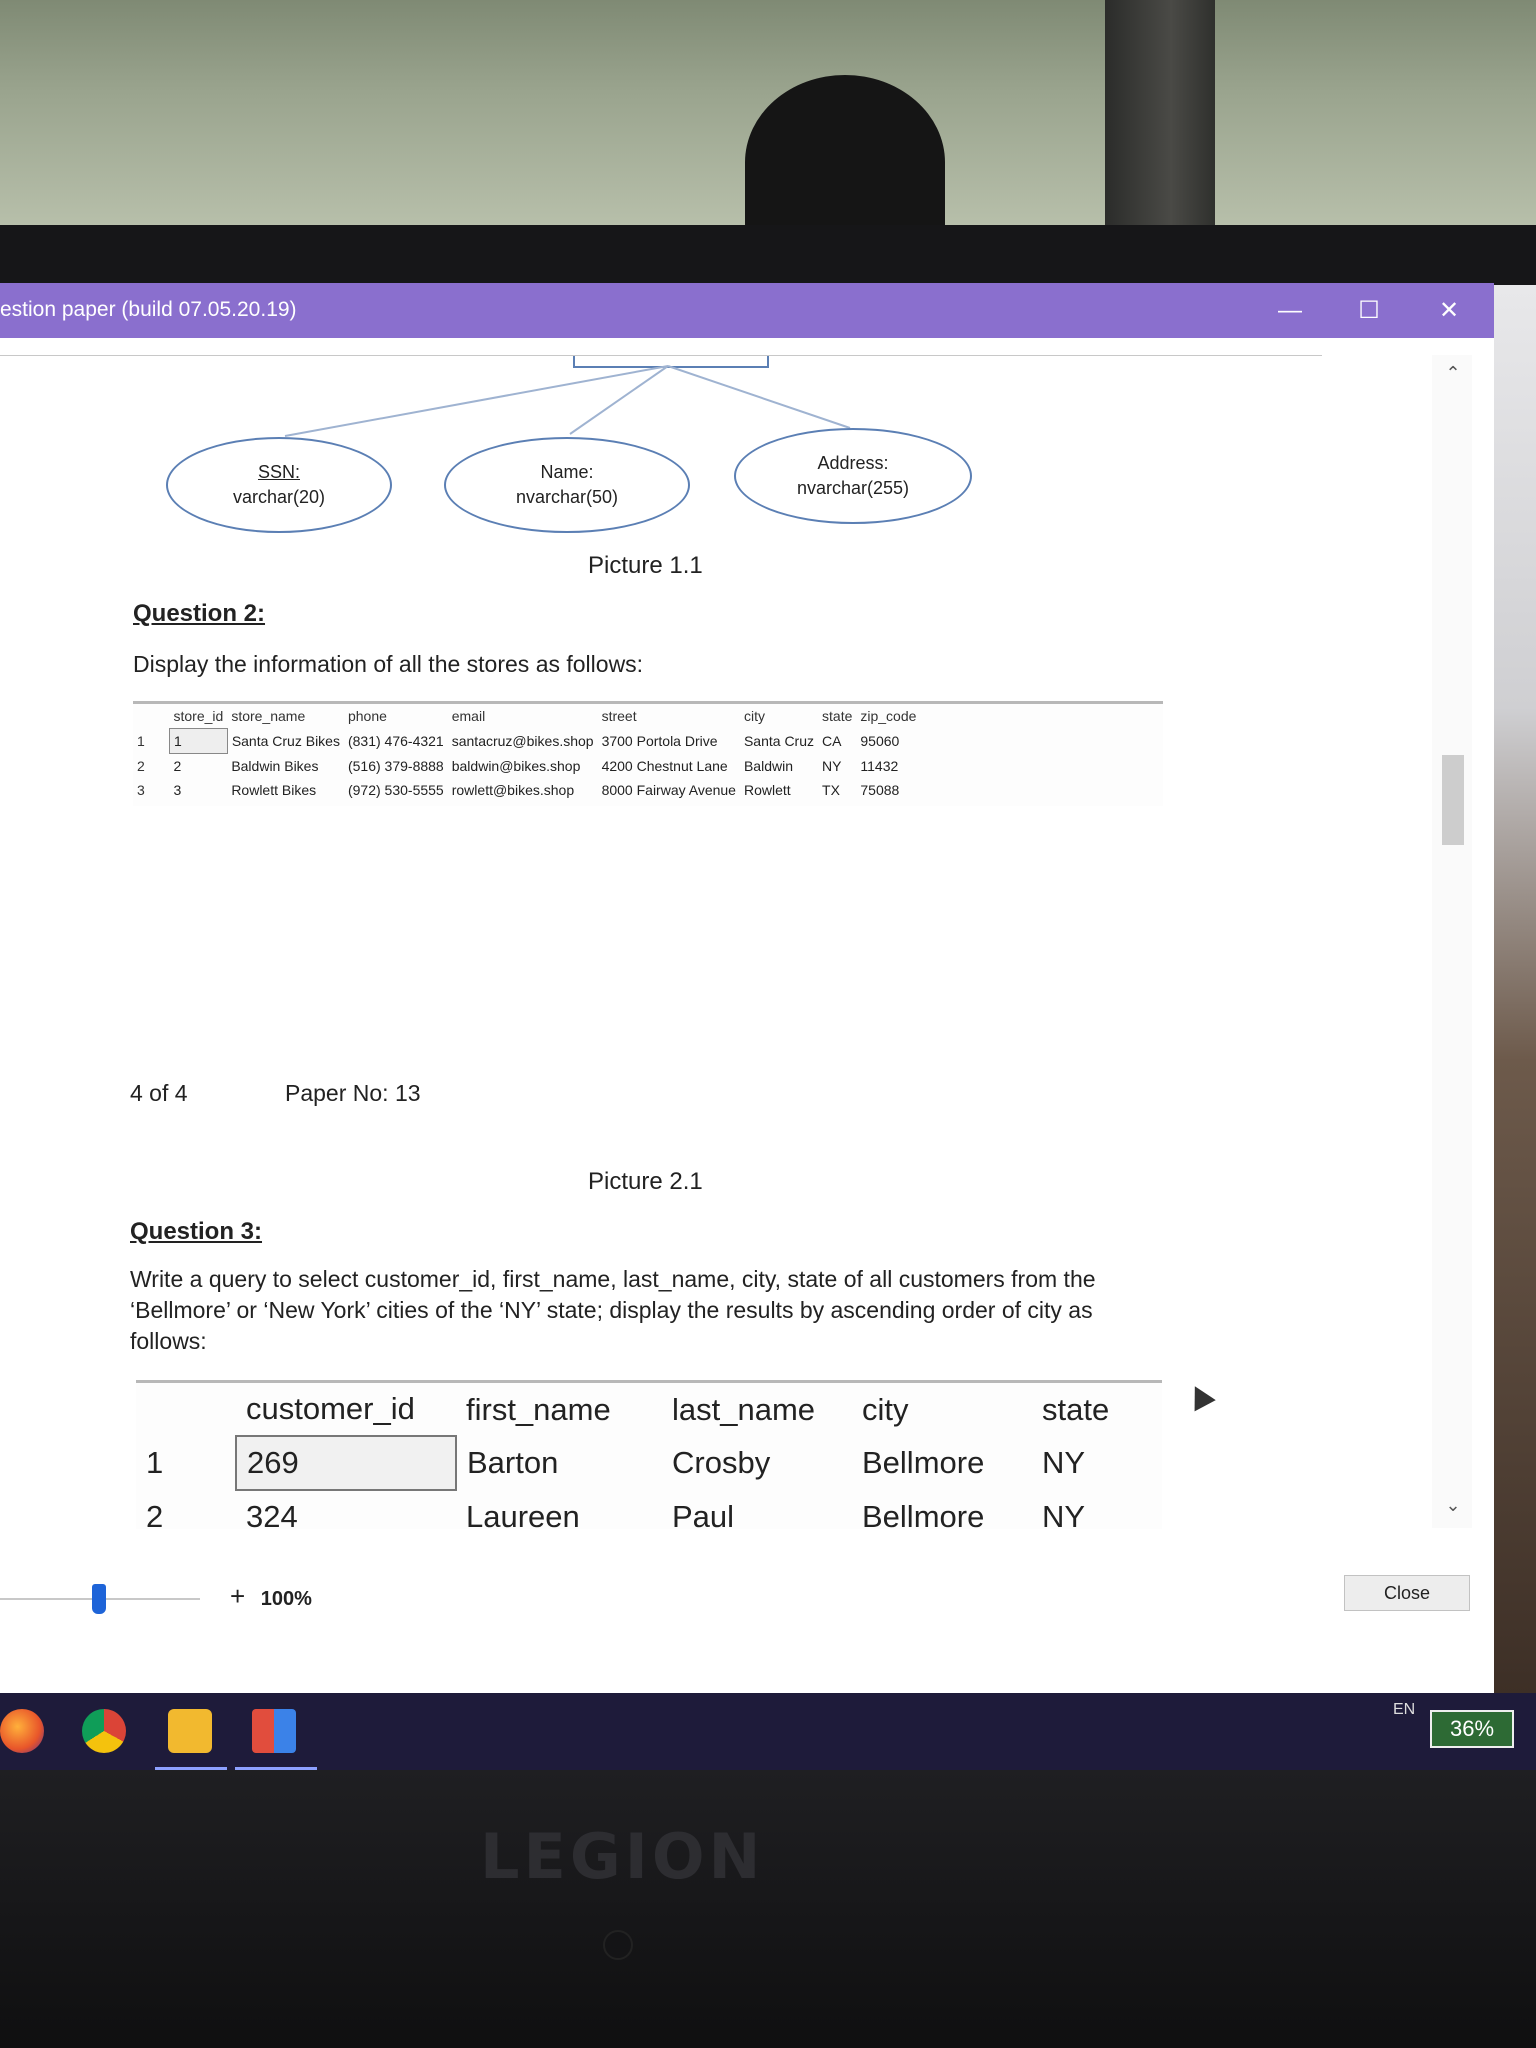  I want to click on table-cell: 3700 Portola Drive, so click(659, 741).